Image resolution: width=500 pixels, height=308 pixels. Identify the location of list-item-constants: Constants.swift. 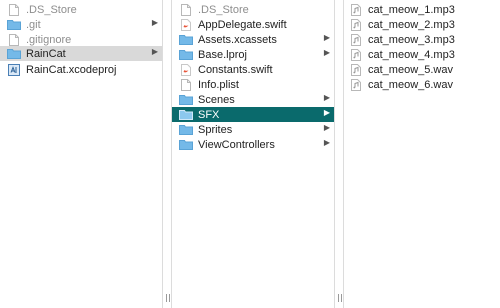
(253, 69).